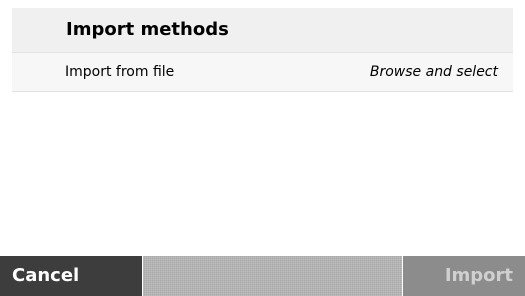 This screenshot has height=296, width=525. What do you see at coordinates (262, 30) in the screenshot?
I see `section-header: Import methods` at bounding box center [262, 30].